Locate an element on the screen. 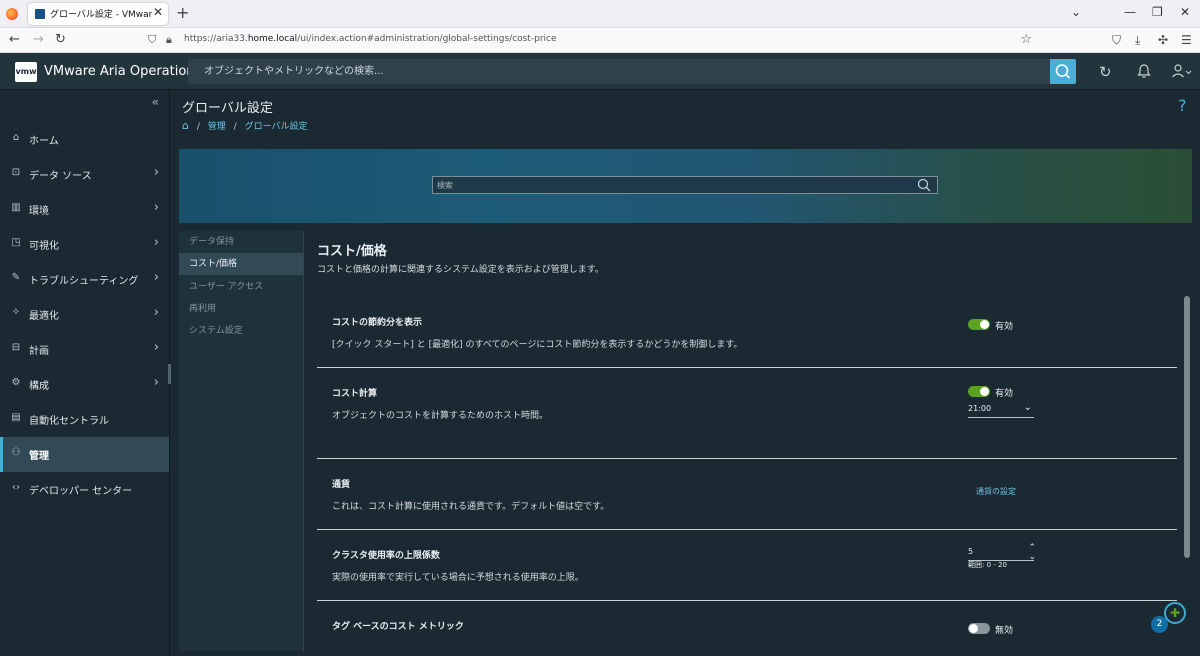 The image size is (1200, 656). sidebar-item-label: 可視化 is located at coordinates (44, 246).